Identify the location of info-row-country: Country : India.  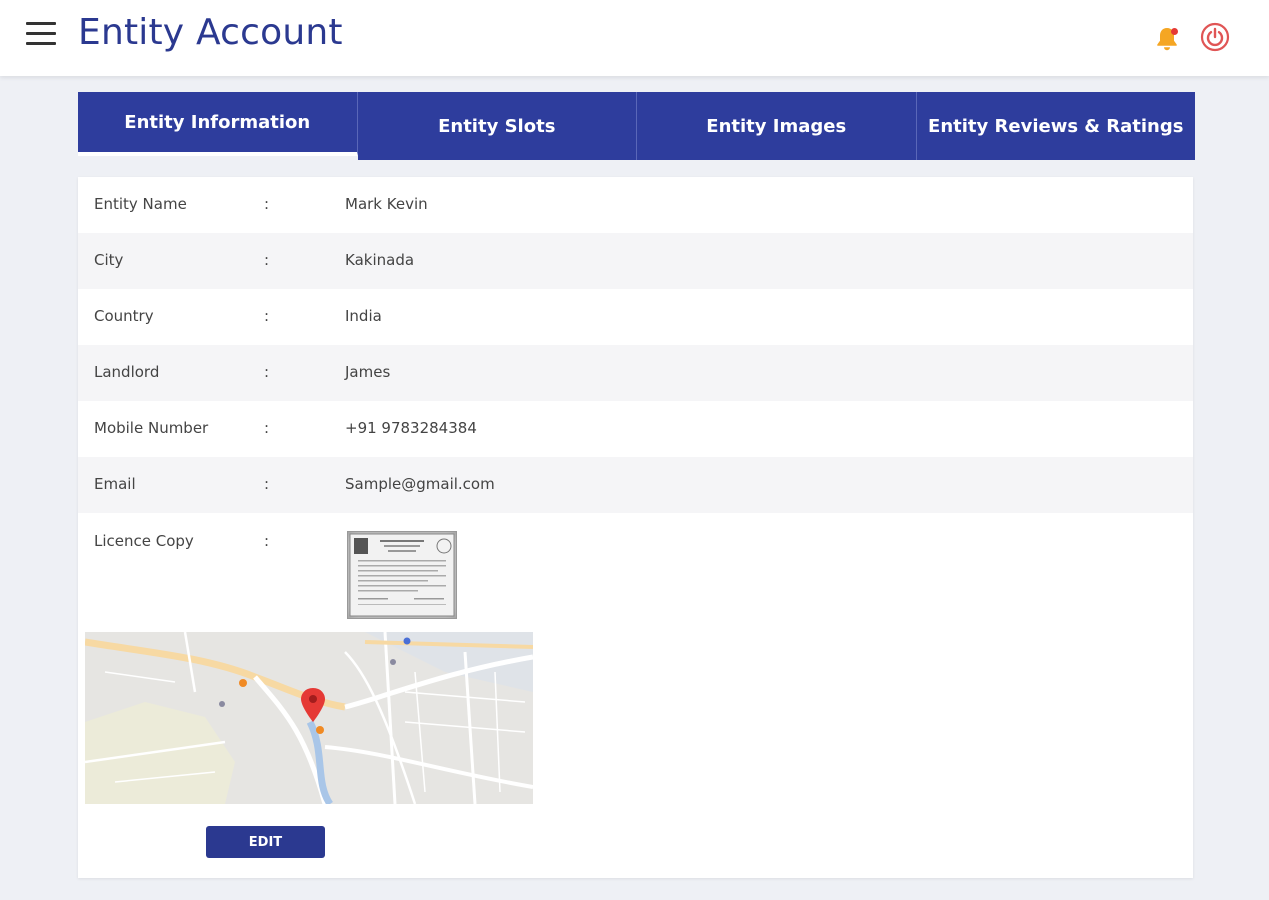
(635, 317).